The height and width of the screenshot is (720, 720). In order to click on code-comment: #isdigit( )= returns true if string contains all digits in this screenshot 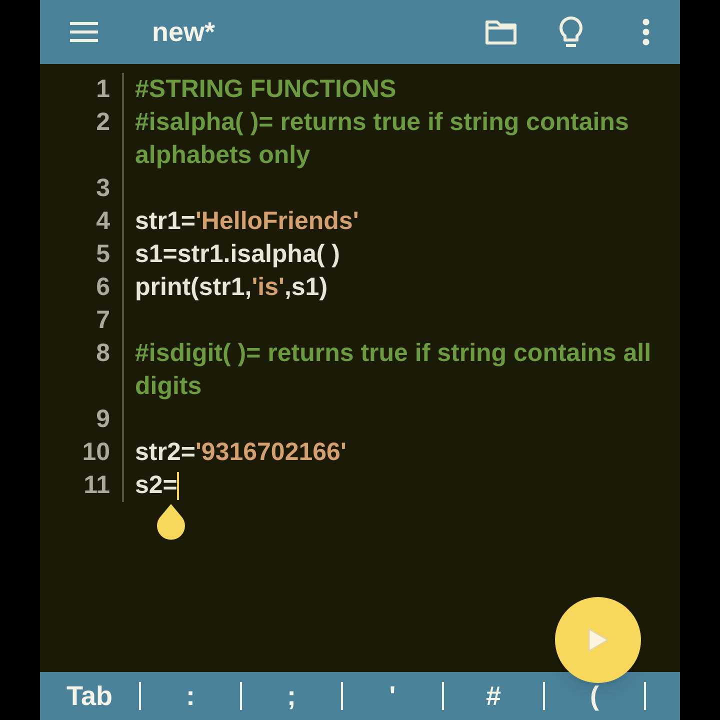, I will do `click(393, 369)`.